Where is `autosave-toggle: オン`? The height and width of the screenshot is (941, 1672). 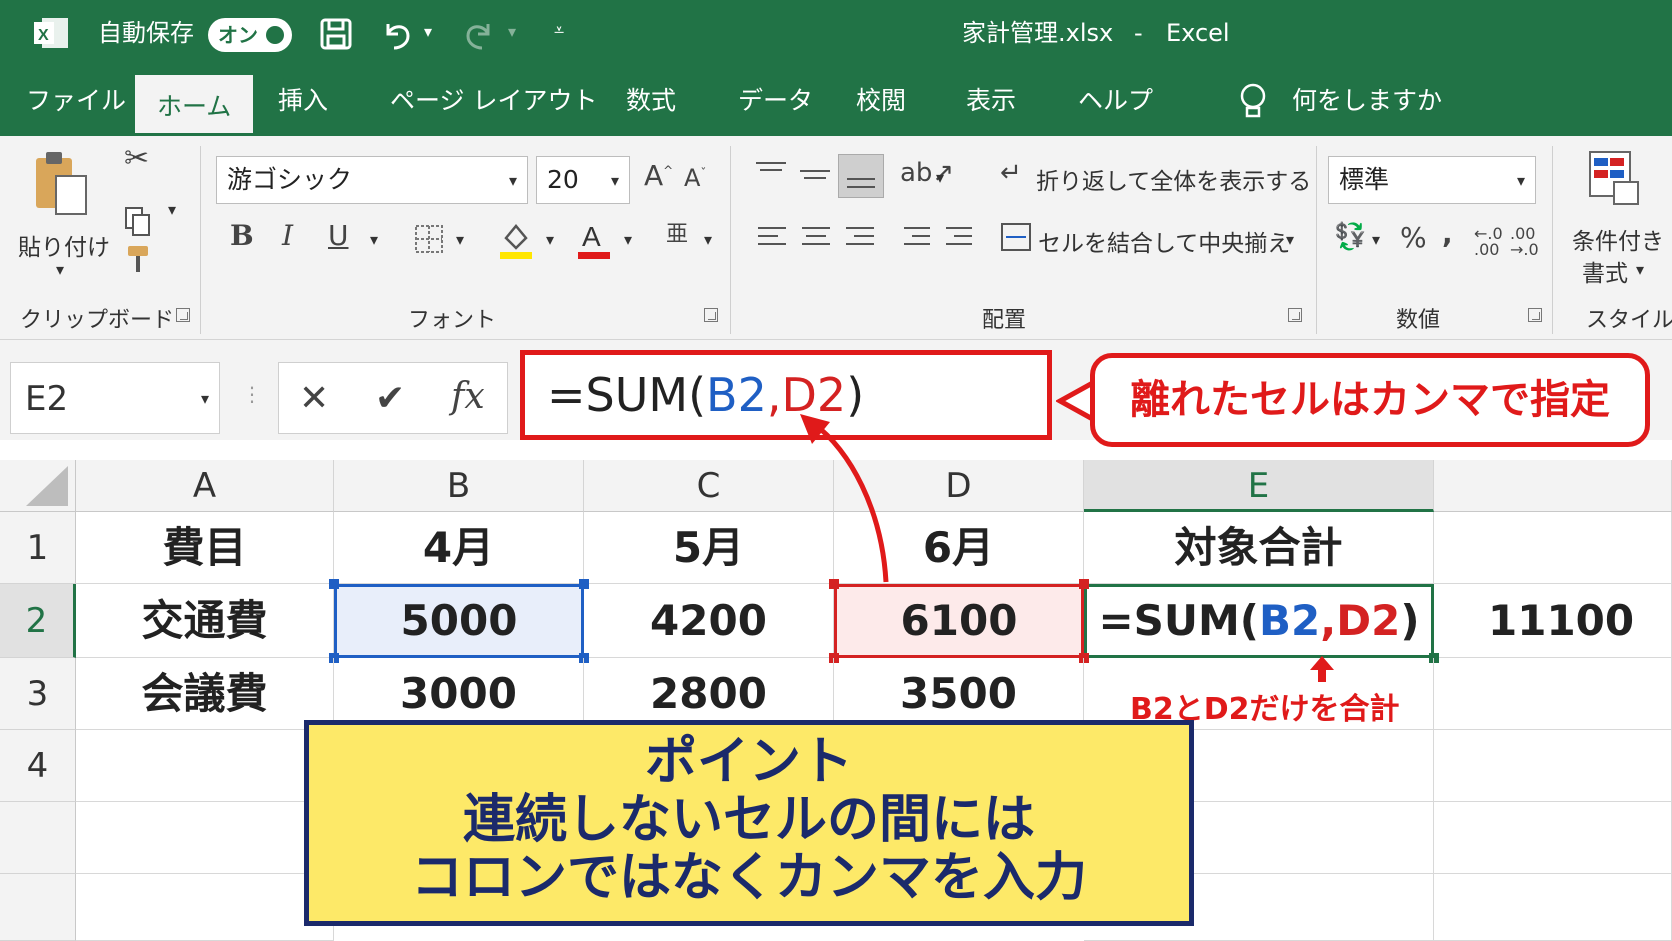
autosave-toggle: オン is located at coordinates (250, 35).